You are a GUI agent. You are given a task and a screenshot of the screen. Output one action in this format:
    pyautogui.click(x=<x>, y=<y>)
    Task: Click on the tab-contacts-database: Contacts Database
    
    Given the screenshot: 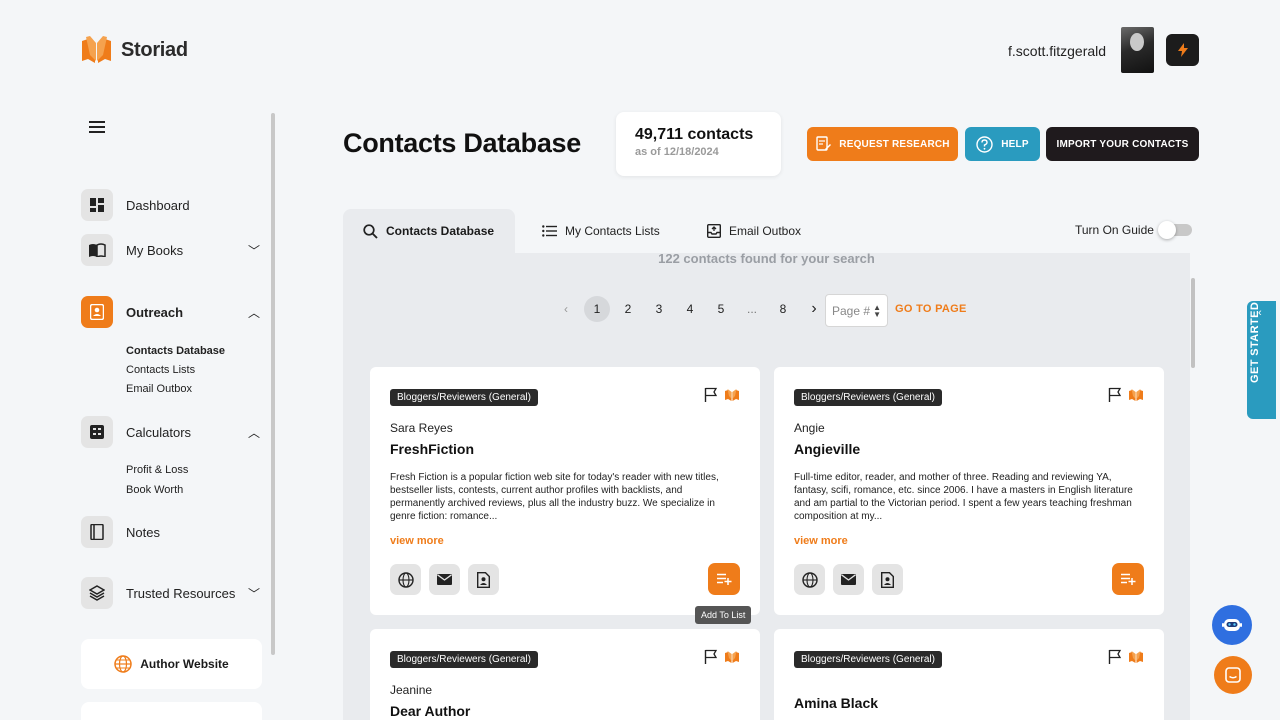 What is the action you would take?
    pyautogui.click(x=429, y=231)
    